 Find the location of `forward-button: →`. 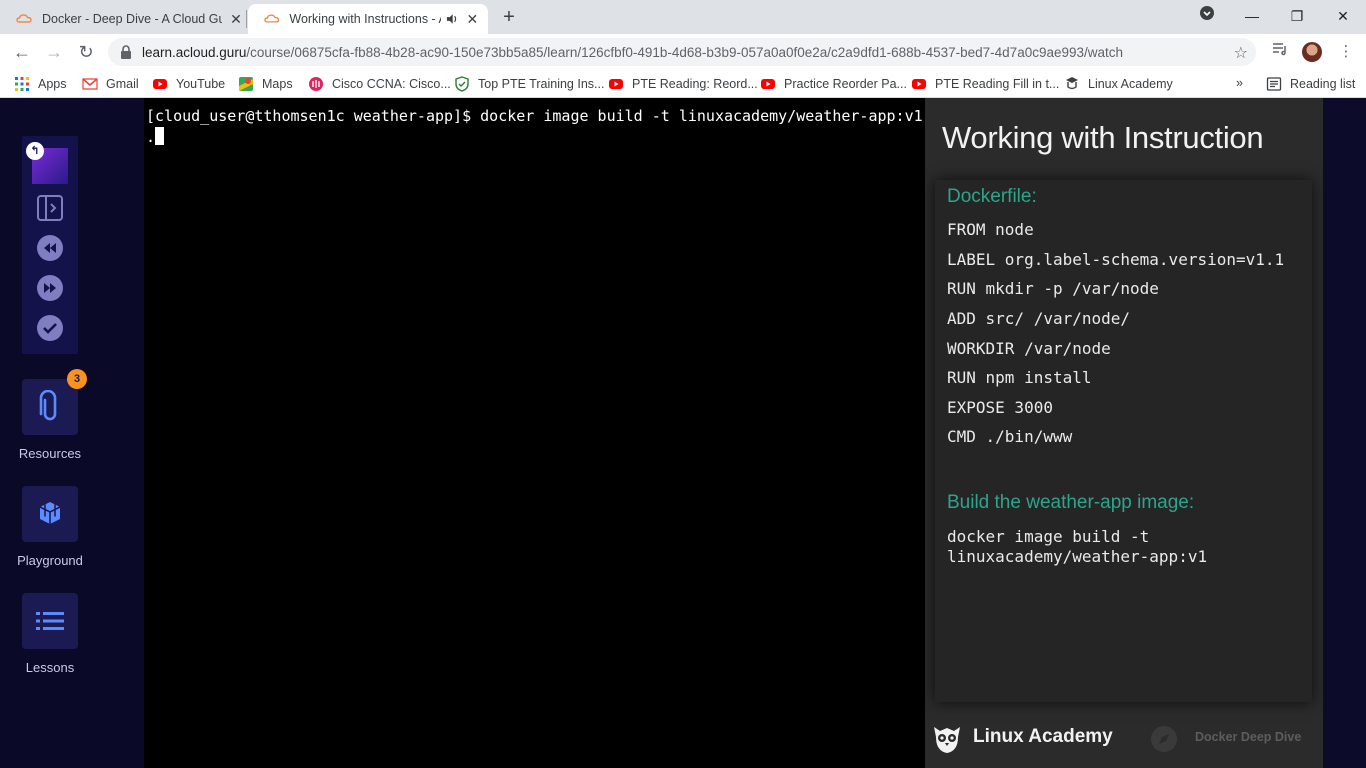

forward-button: → is located at coordinates (54, 52).